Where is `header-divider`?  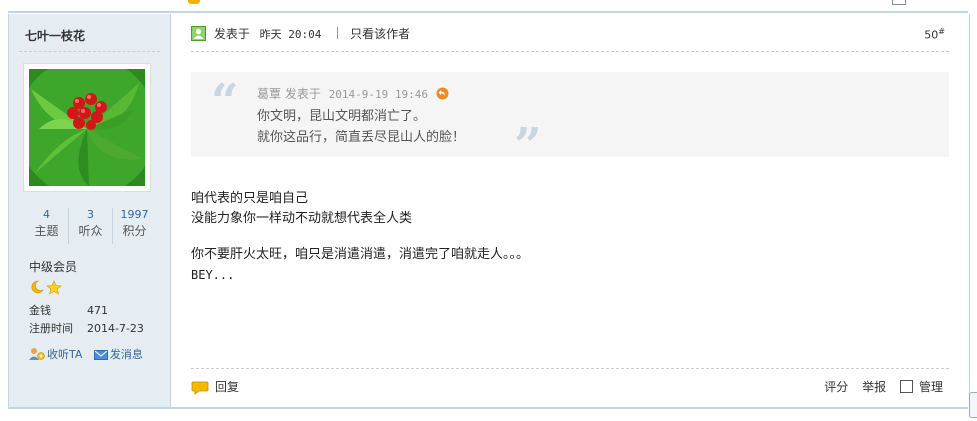
header-divider is located at coordinates (338, 33).